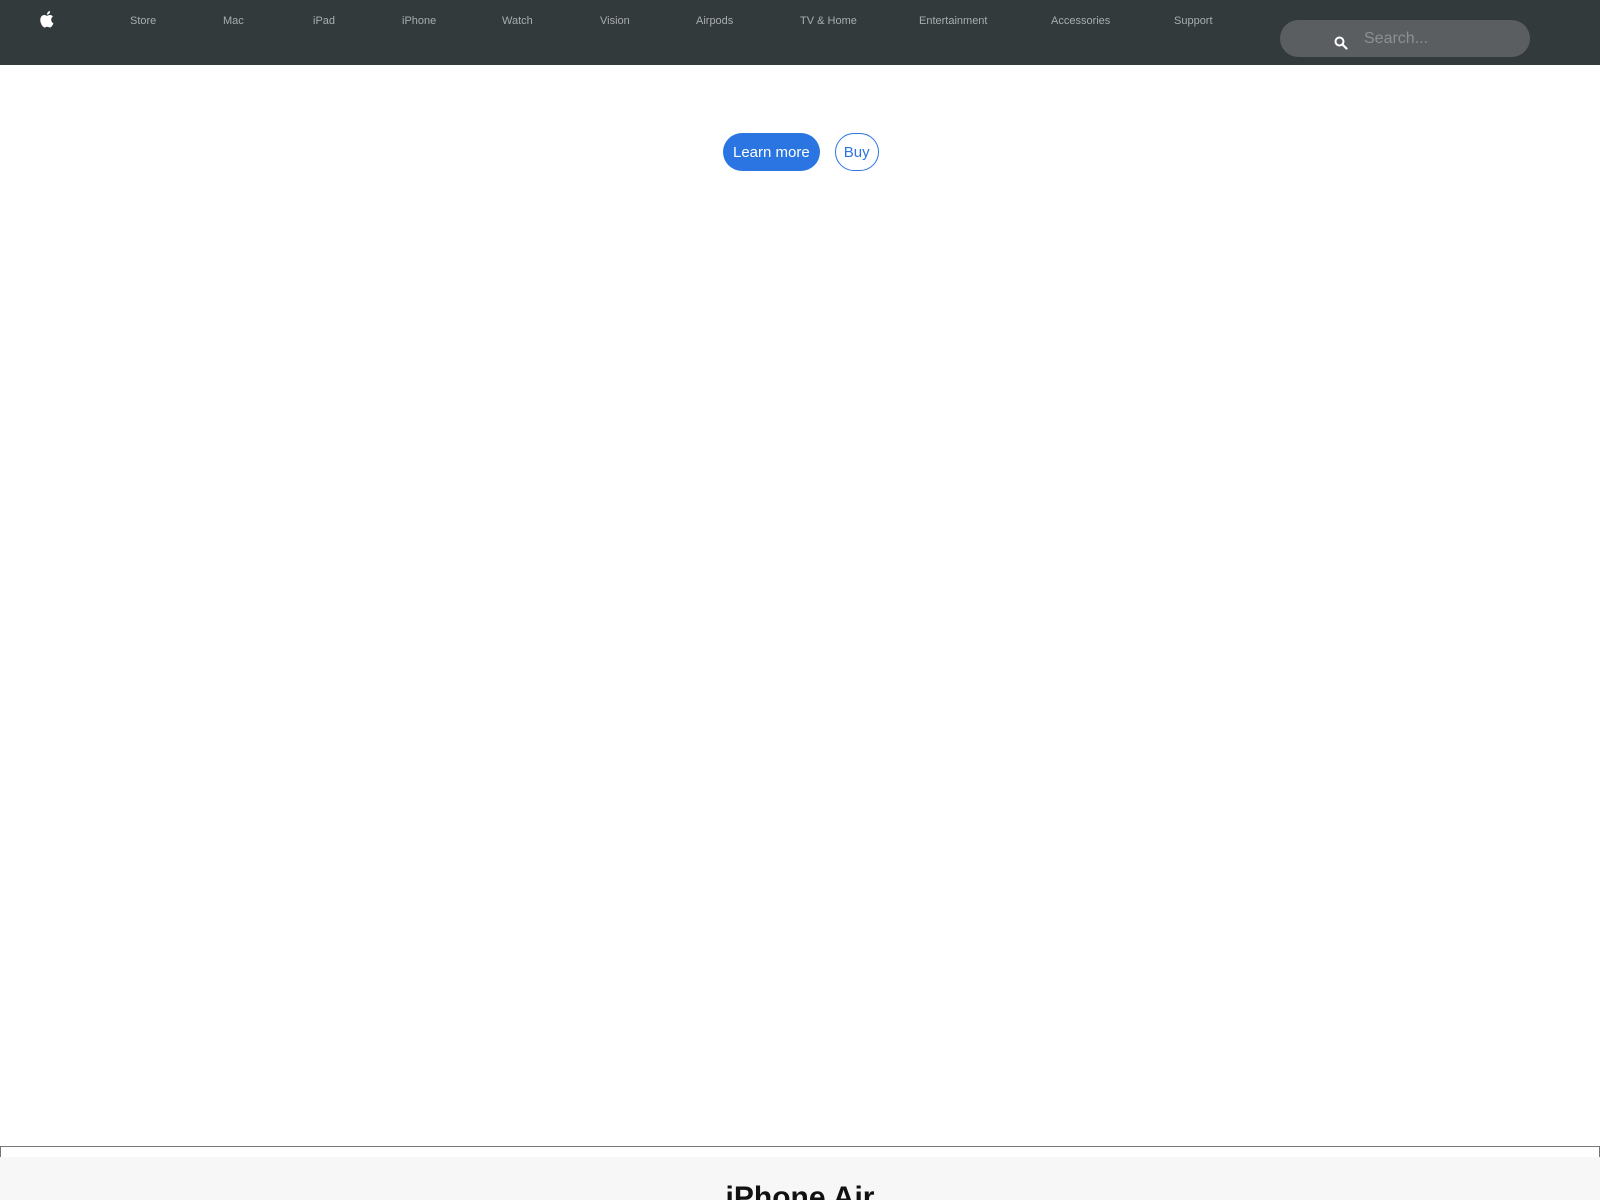  Describe the element at coordinates (324, 21) in the screenshot. I see `nav-item-ipad: iPad` at that location.